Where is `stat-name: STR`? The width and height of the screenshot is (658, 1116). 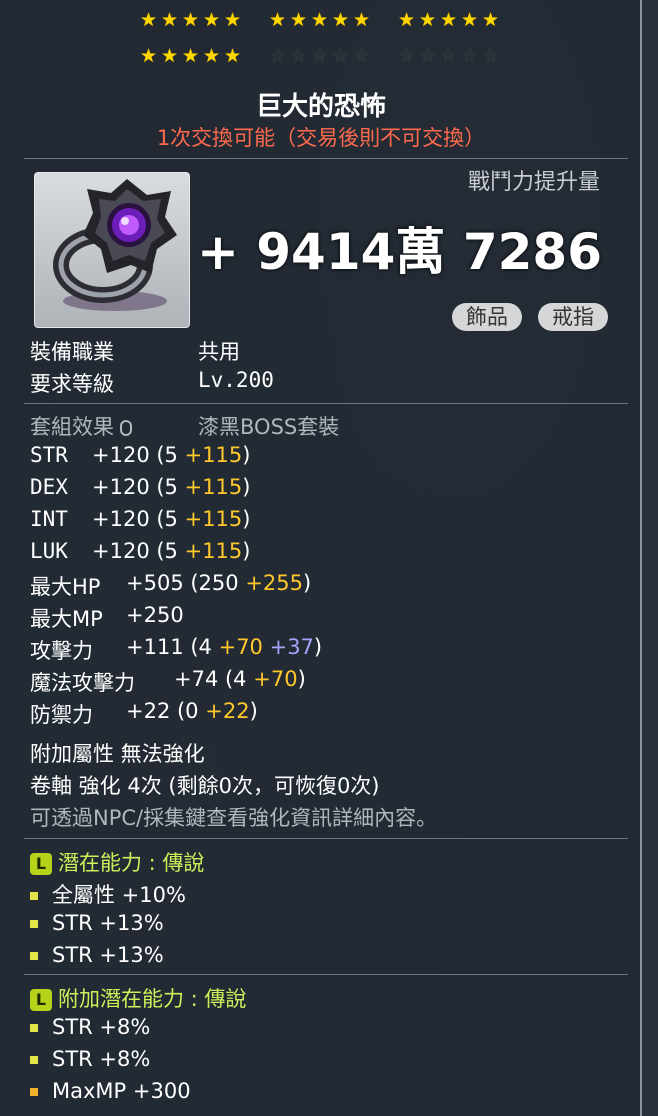
stat-name: STR is located at coordinates (49, 455).